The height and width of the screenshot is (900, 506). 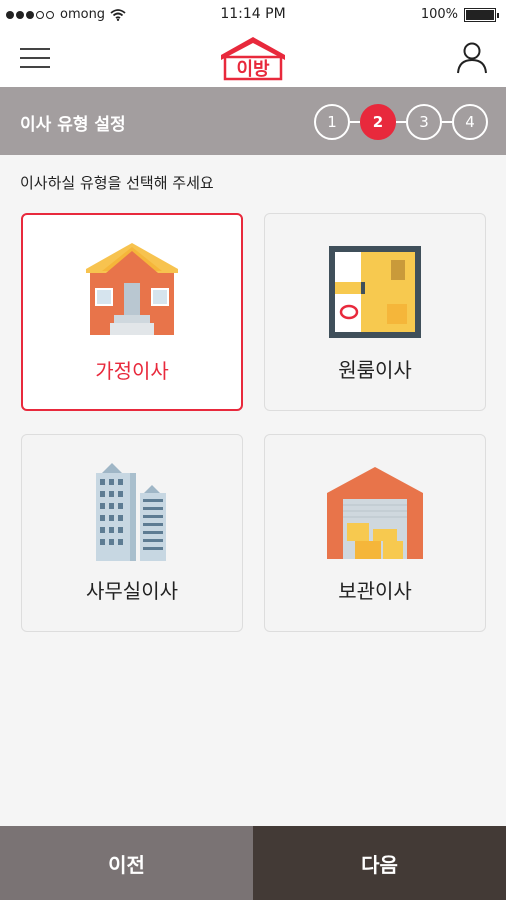 I want to click on office-building-icon, so click(x=131, y=512).